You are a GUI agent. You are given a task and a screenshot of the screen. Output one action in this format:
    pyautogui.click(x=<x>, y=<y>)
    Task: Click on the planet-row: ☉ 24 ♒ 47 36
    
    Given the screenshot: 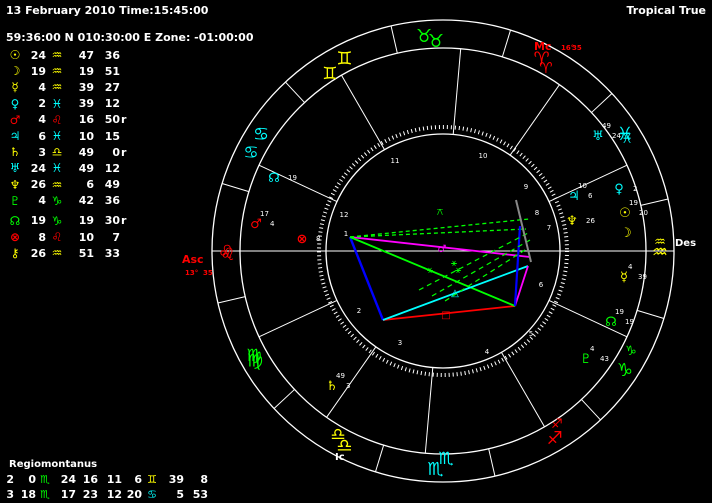 What is the action you would take?
    pyautogui.click(x=68, y=55)
    